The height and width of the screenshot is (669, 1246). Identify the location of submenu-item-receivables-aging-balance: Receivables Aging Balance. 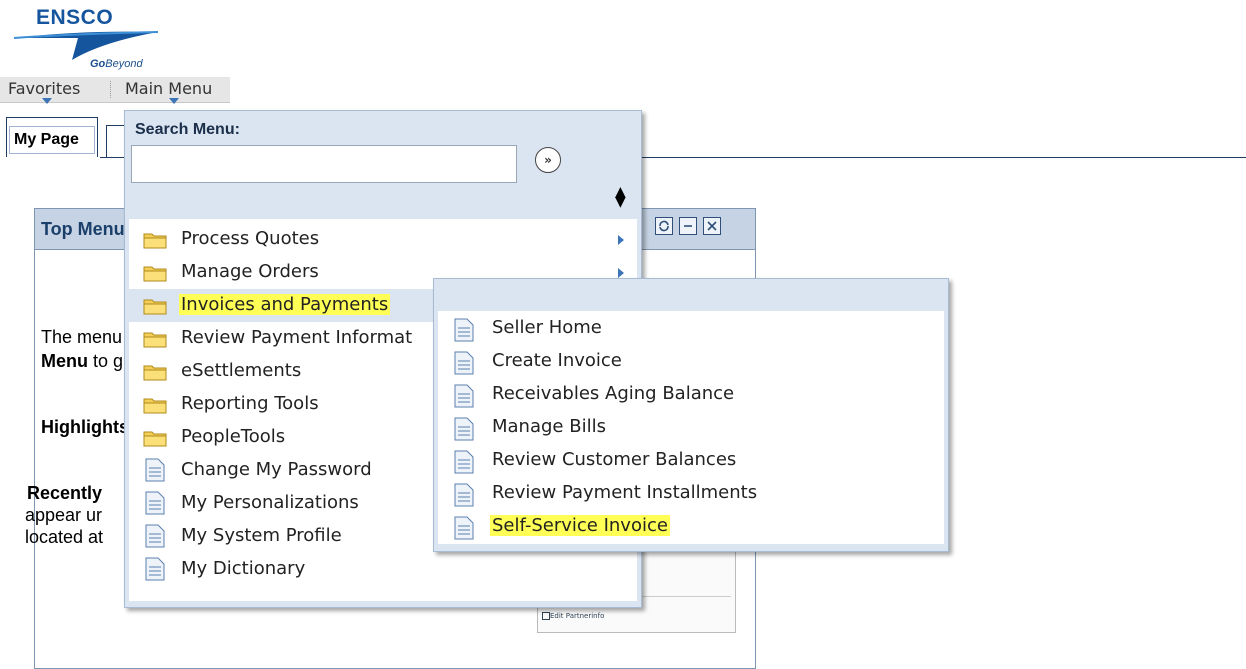
(691, 395).